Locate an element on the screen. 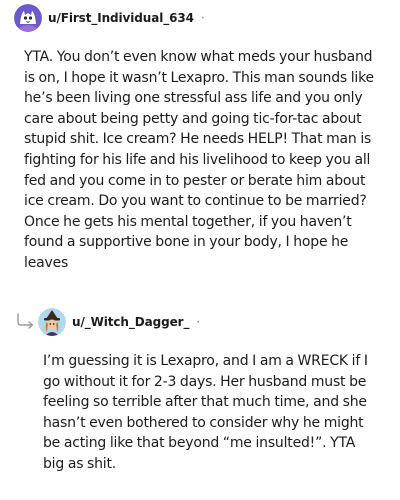 The image size is (400, 500). comment-header: u/_Witch_Dagger_ · is located at coordinates (218, 322).